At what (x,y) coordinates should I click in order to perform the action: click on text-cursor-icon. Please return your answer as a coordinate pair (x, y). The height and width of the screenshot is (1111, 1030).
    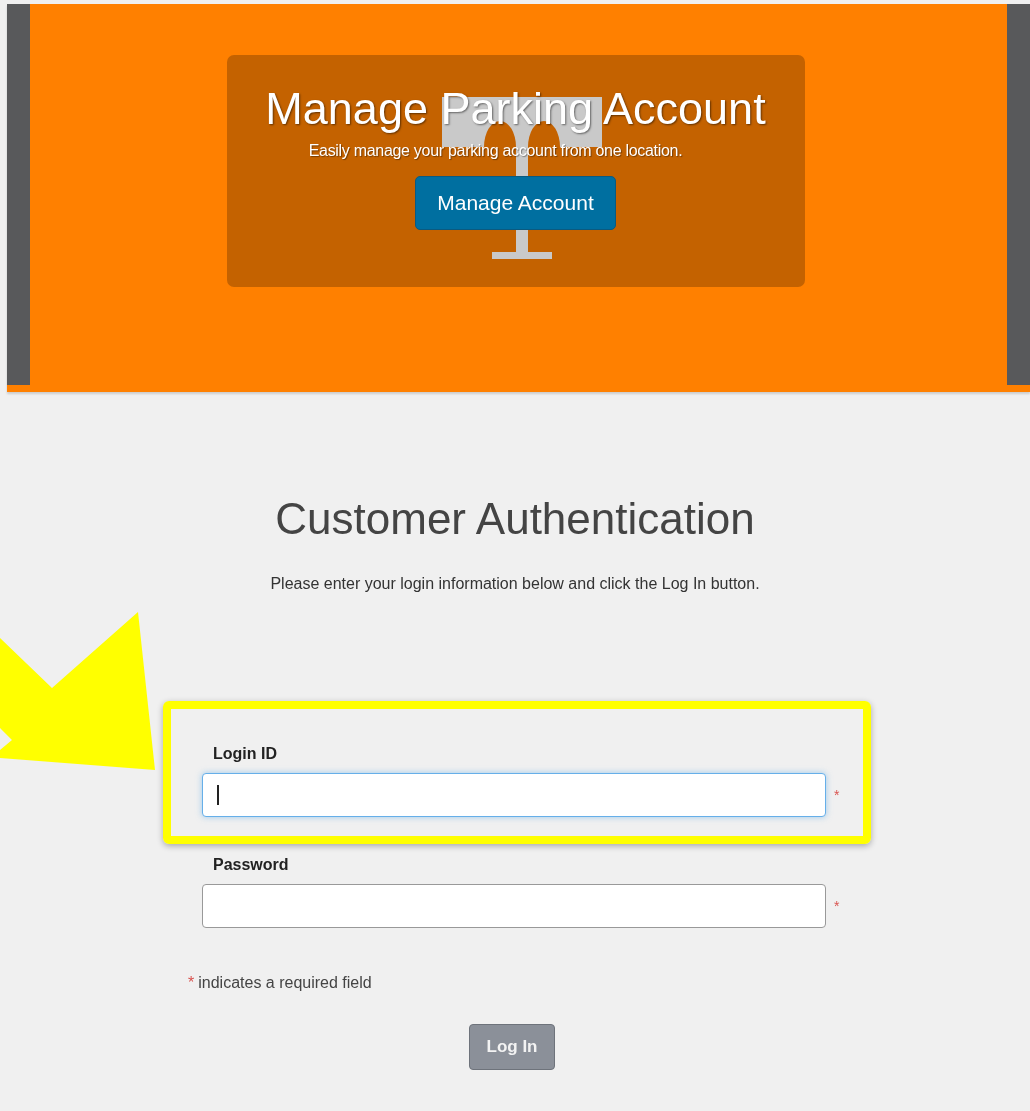
    Looking at the image, I should click on (218, 795).